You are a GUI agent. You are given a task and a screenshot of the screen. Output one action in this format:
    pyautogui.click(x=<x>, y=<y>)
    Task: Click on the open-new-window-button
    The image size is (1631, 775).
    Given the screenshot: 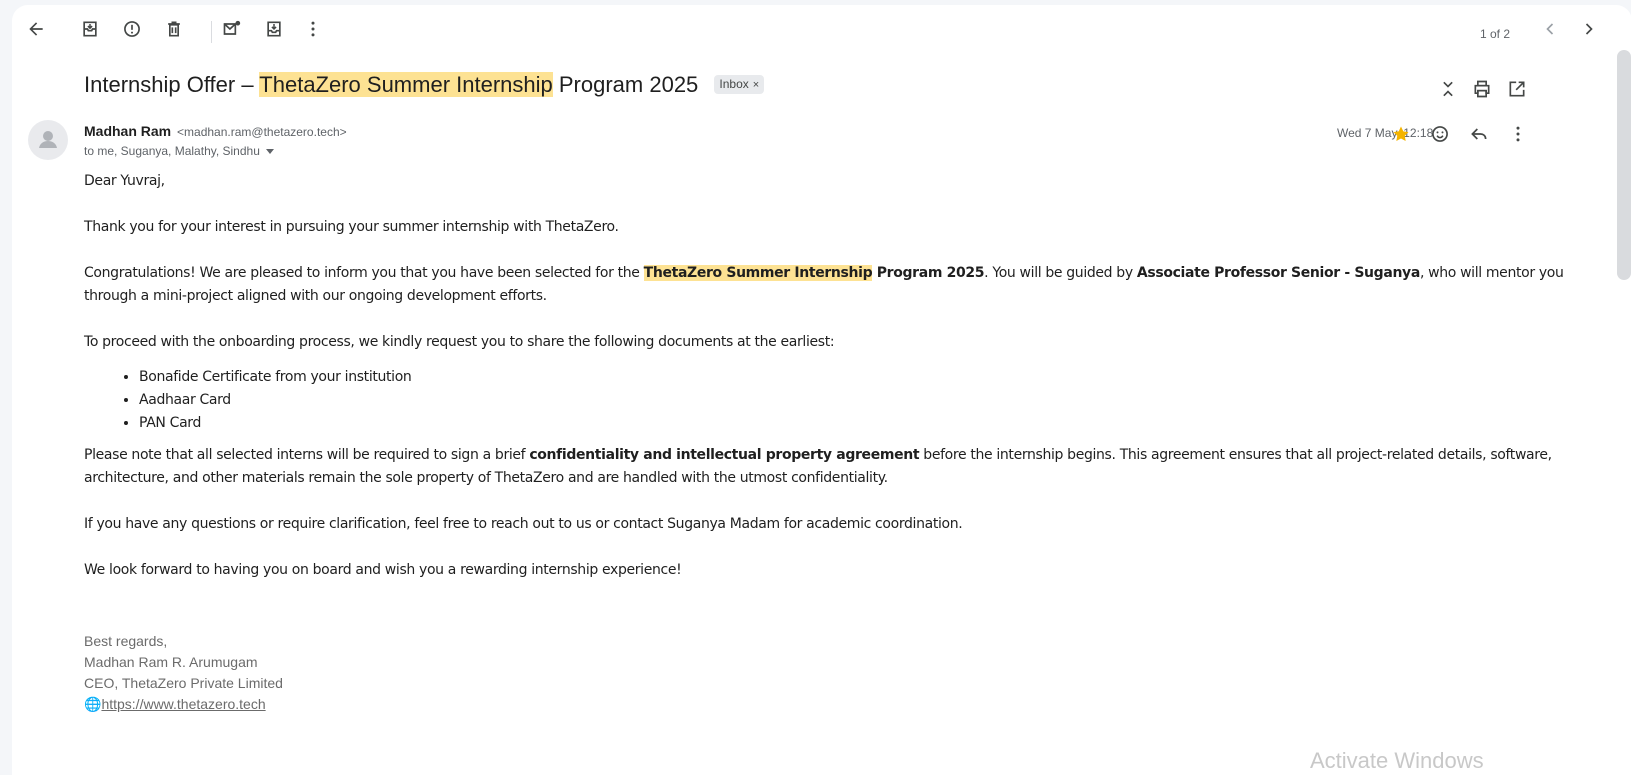 What is the action you would take?
    pyautogui.click(x=1517, y=89)
    